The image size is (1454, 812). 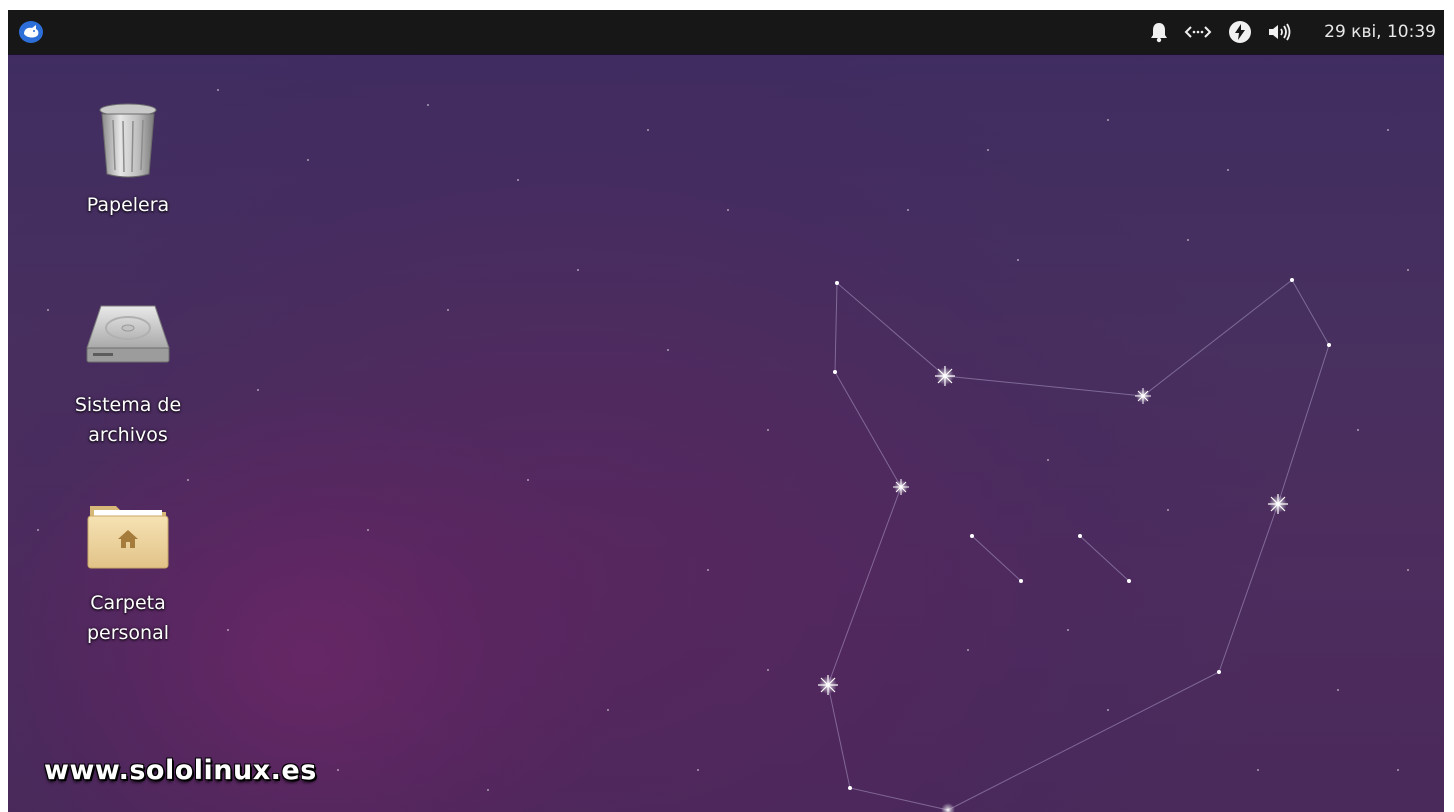 What do you see at coordinates (726, 32) in the screenshot?
I see `top-panel: 29 кві, 10:39` at bounding box center [726, 32].